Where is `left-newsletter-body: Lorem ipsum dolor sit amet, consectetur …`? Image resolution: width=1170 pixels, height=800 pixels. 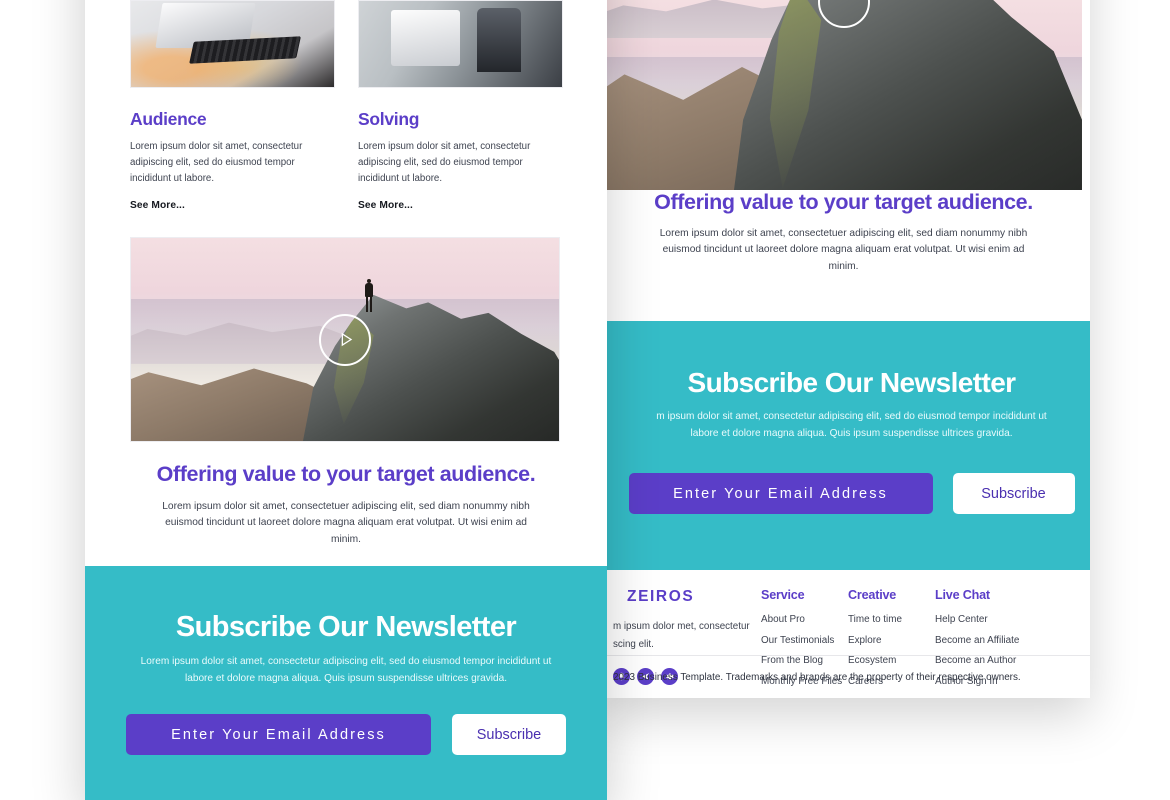
left-newsletter-body: Lorem ipsum dolor sit amet, consectetur … is located at coordinates (346, 670).